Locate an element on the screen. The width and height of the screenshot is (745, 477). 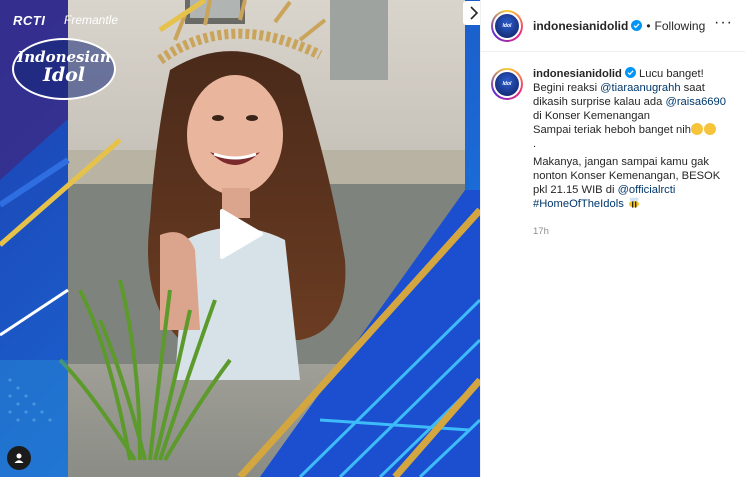
rcti-logo: RCTI is located at coordinates (29, 20).